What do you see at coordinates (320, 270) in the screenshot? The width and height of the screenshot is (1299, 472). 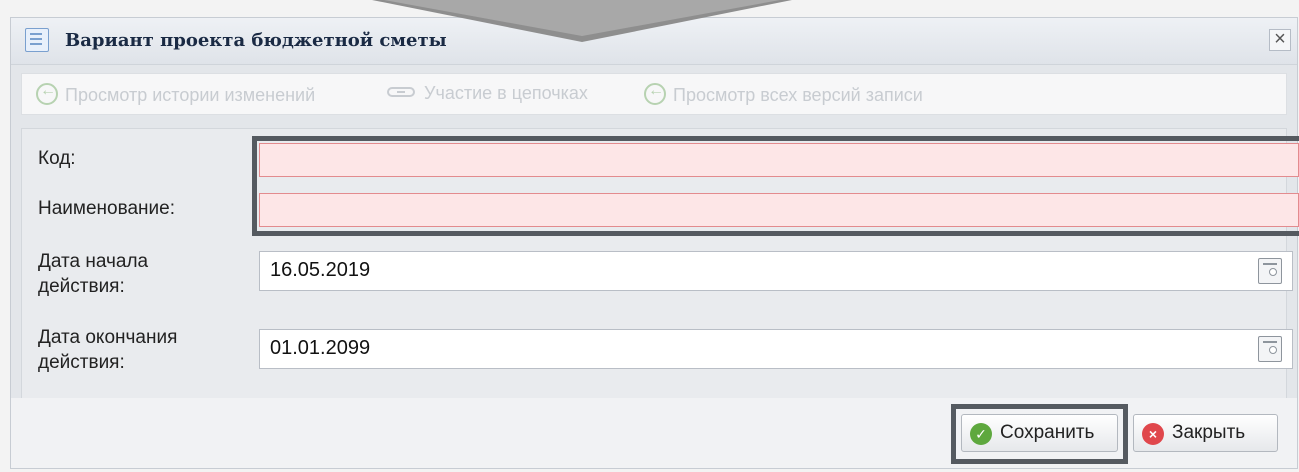 I see `start-date-value: 16.05.2019` at bounding box center [320, 270].